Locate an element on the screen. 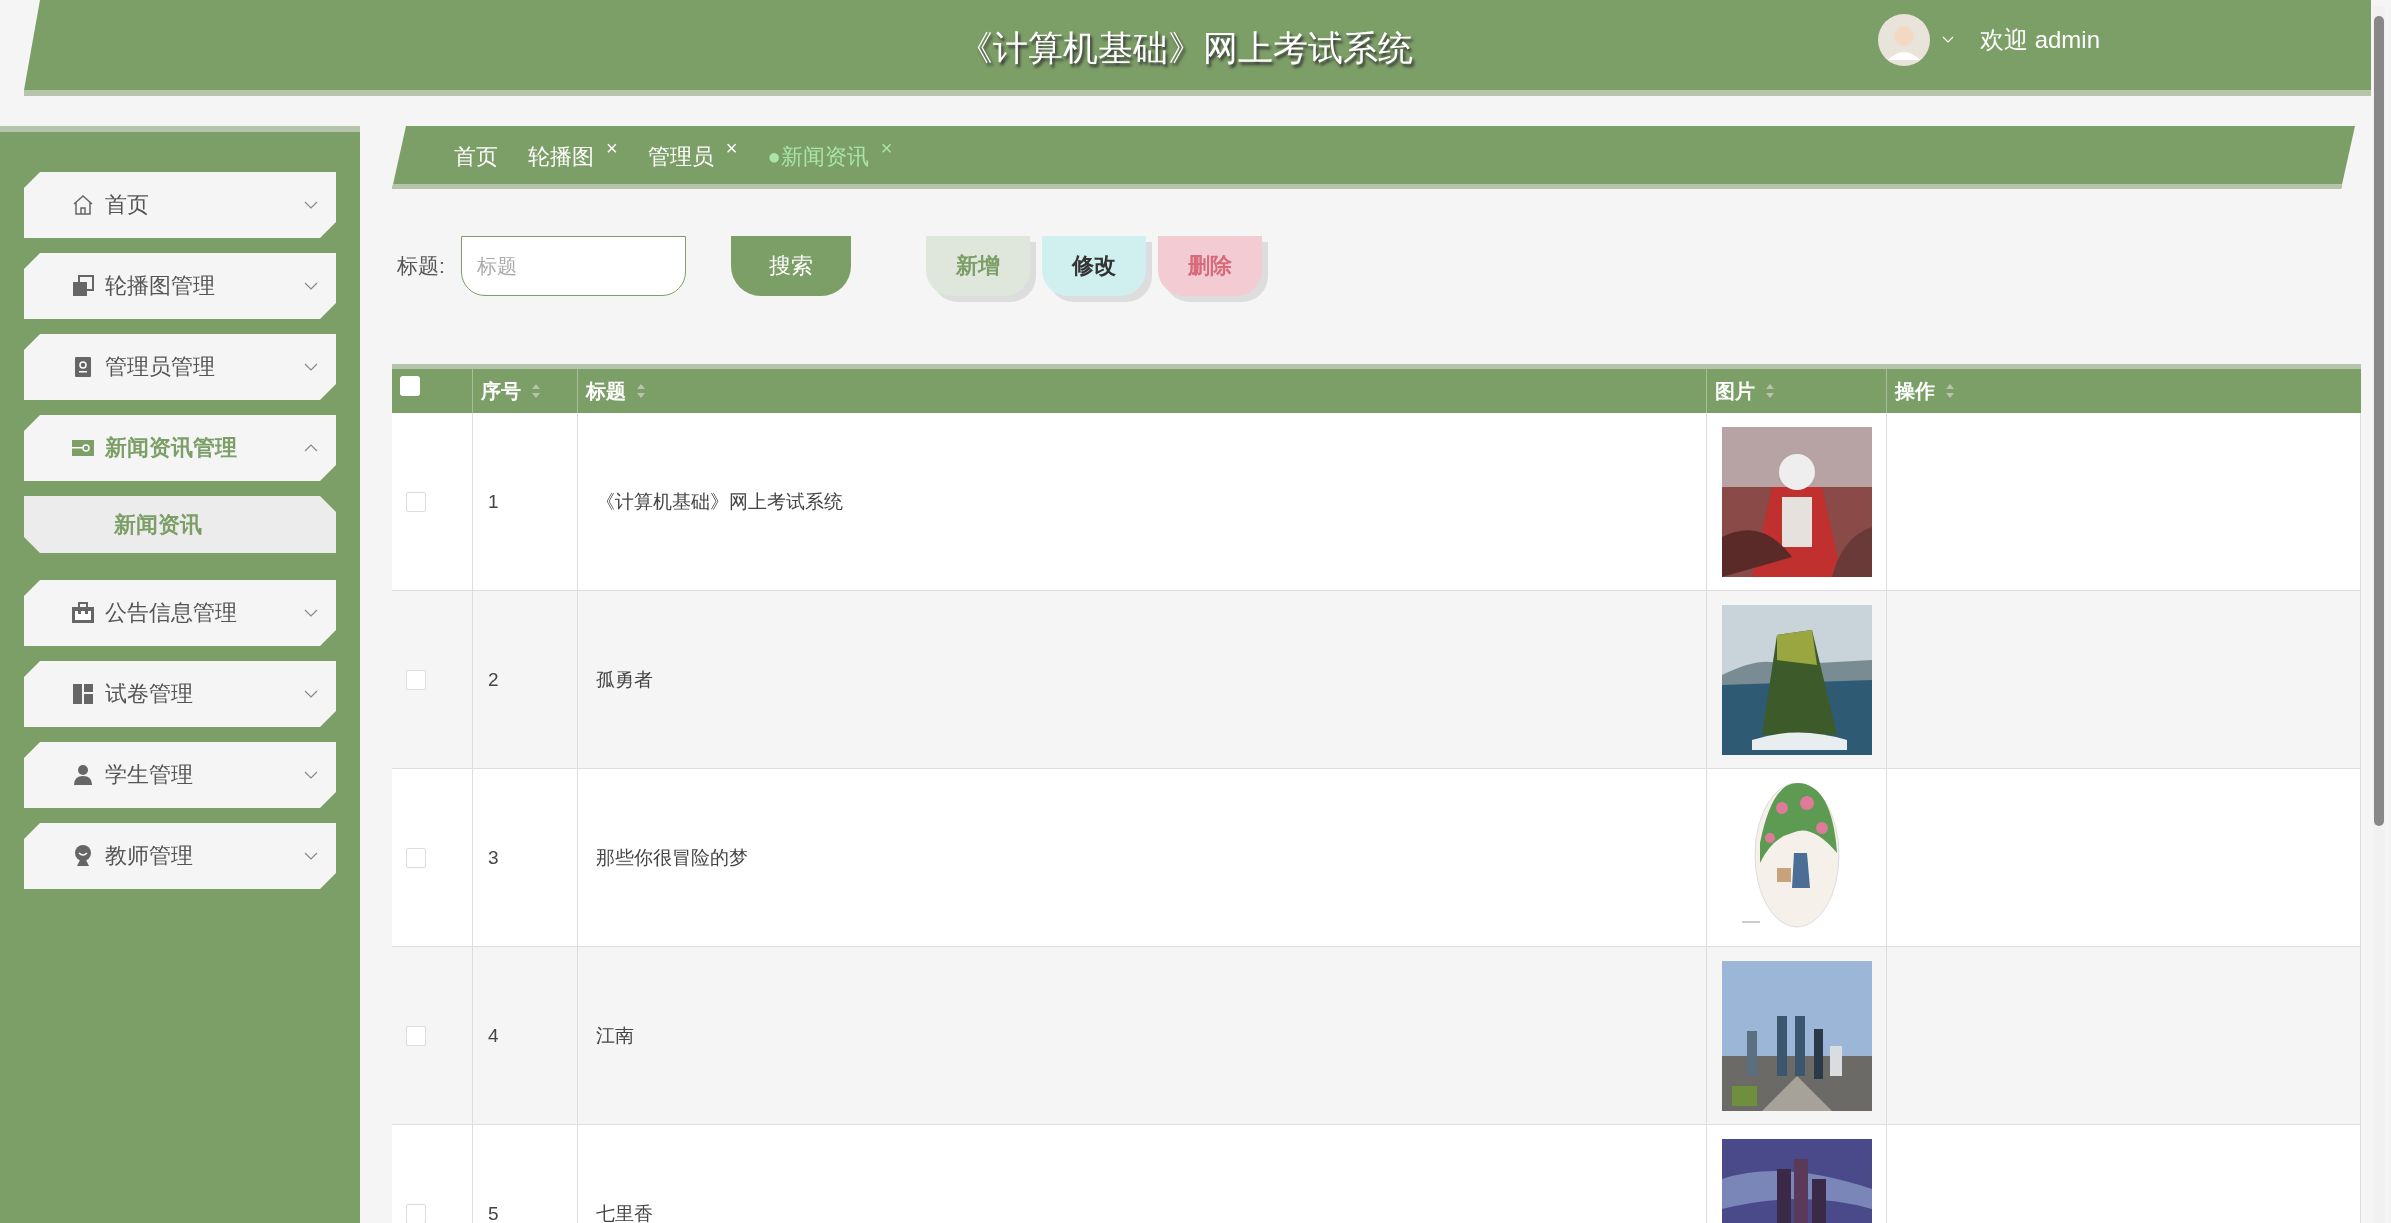 This screenshot has width=2391, height=1223. table-cell: 4 is located at coordinates (493, 1035).